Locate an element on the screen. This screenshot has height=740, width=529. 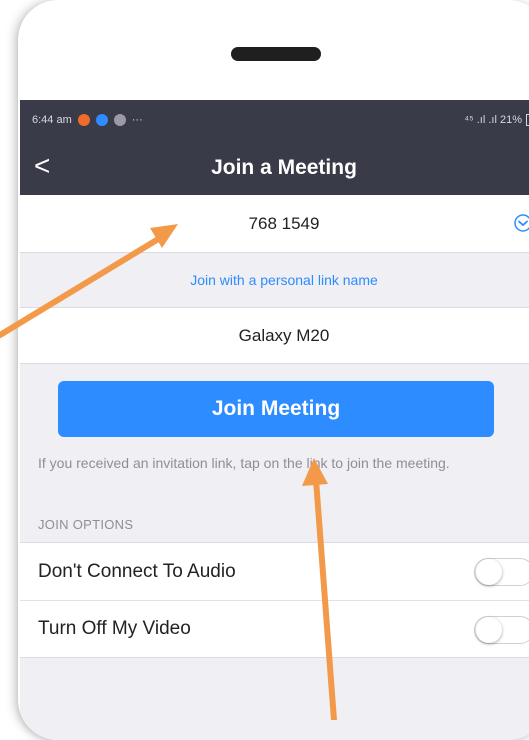
video-toggle is located at coordinates (501, 630).